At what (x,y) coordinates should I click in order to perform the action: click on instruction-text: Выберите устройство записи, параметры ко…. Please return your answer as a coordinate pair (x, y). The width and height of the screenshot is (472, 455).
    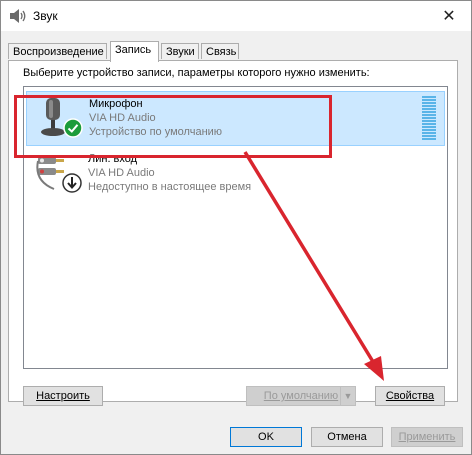
    Looking at the image, I should click on (196, 73).